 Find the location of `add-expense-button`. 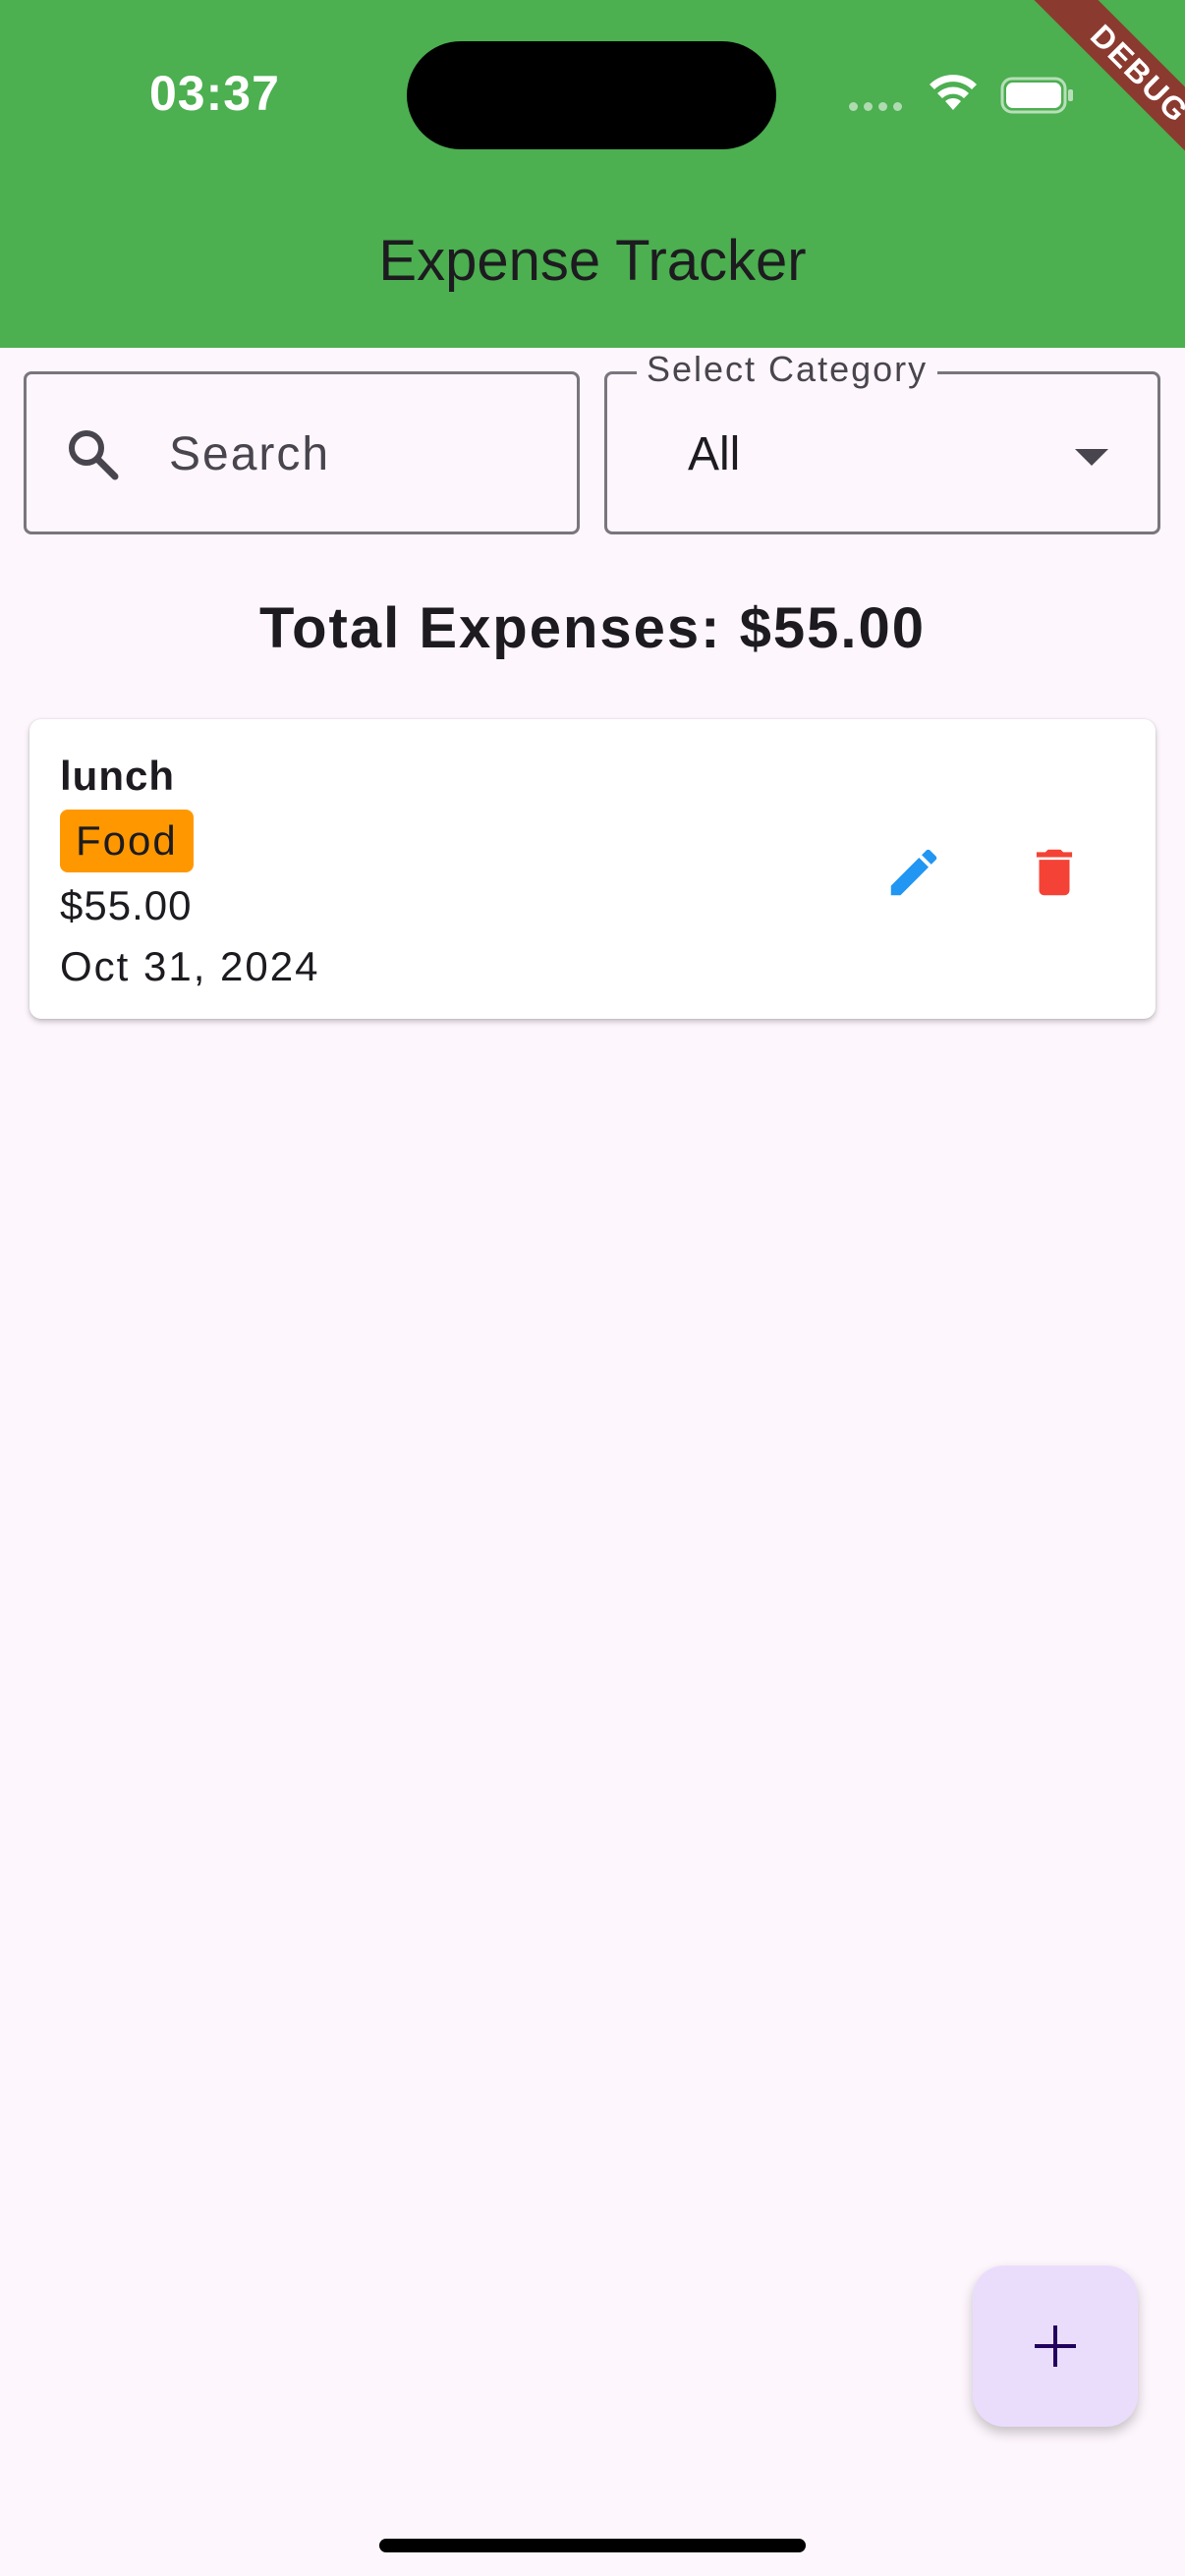

add-expense-button is located at coordinates (1056, 2346).